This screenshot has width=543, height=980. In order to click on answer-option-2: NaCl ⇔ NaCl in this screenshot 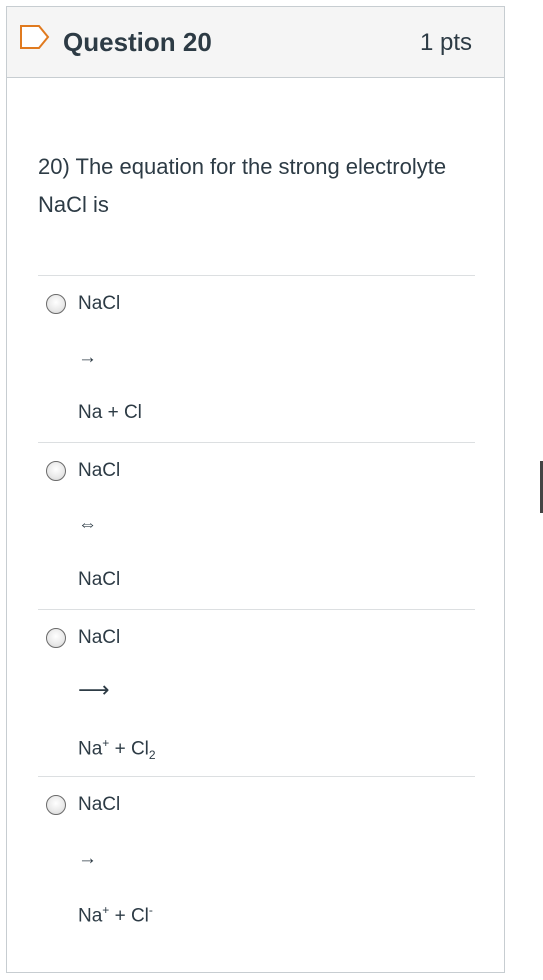, I will do `click(256, 525)`.